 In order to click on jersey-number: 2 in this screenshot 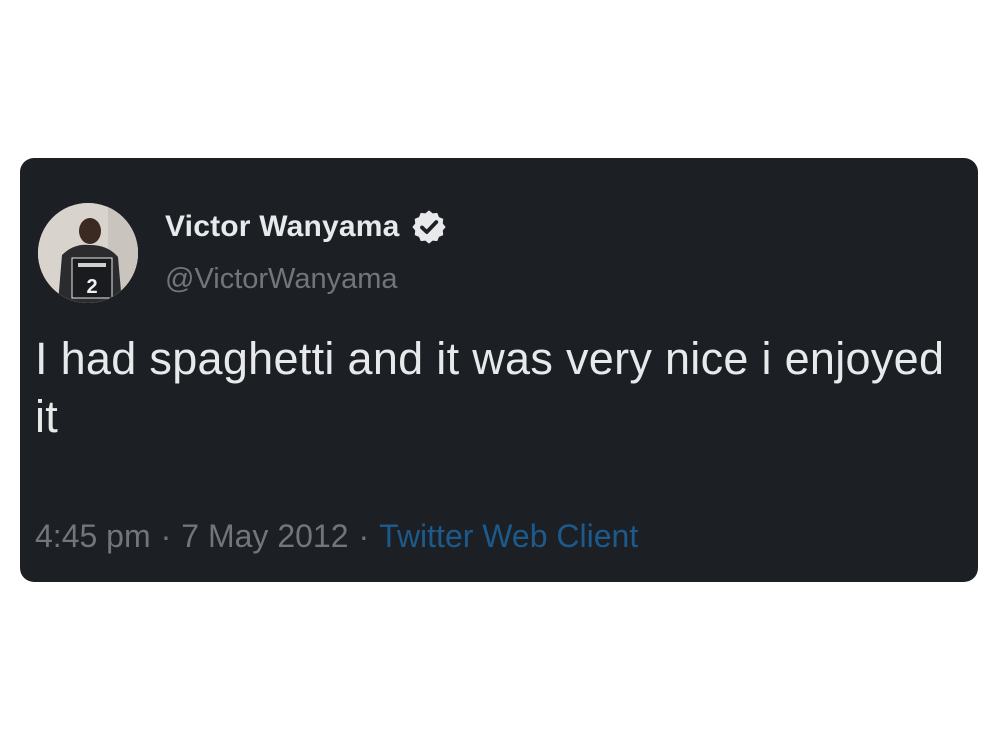, I will do `click(91, 287)`.